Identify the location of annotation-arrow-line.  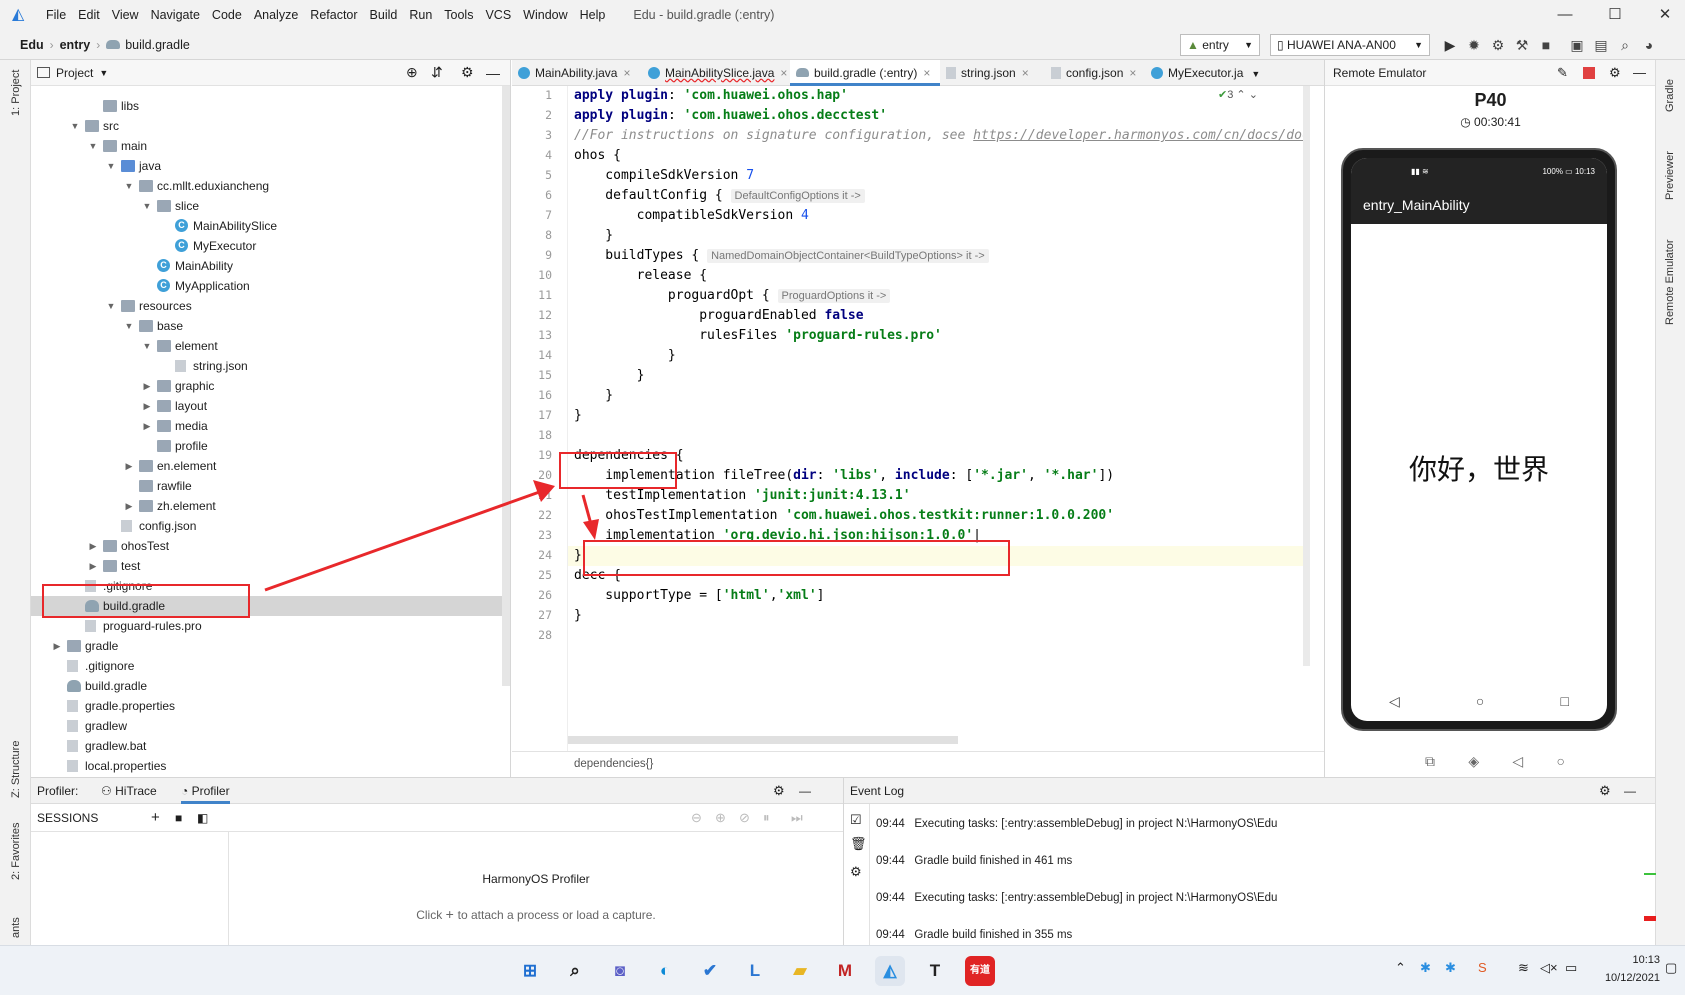
(405, 540).